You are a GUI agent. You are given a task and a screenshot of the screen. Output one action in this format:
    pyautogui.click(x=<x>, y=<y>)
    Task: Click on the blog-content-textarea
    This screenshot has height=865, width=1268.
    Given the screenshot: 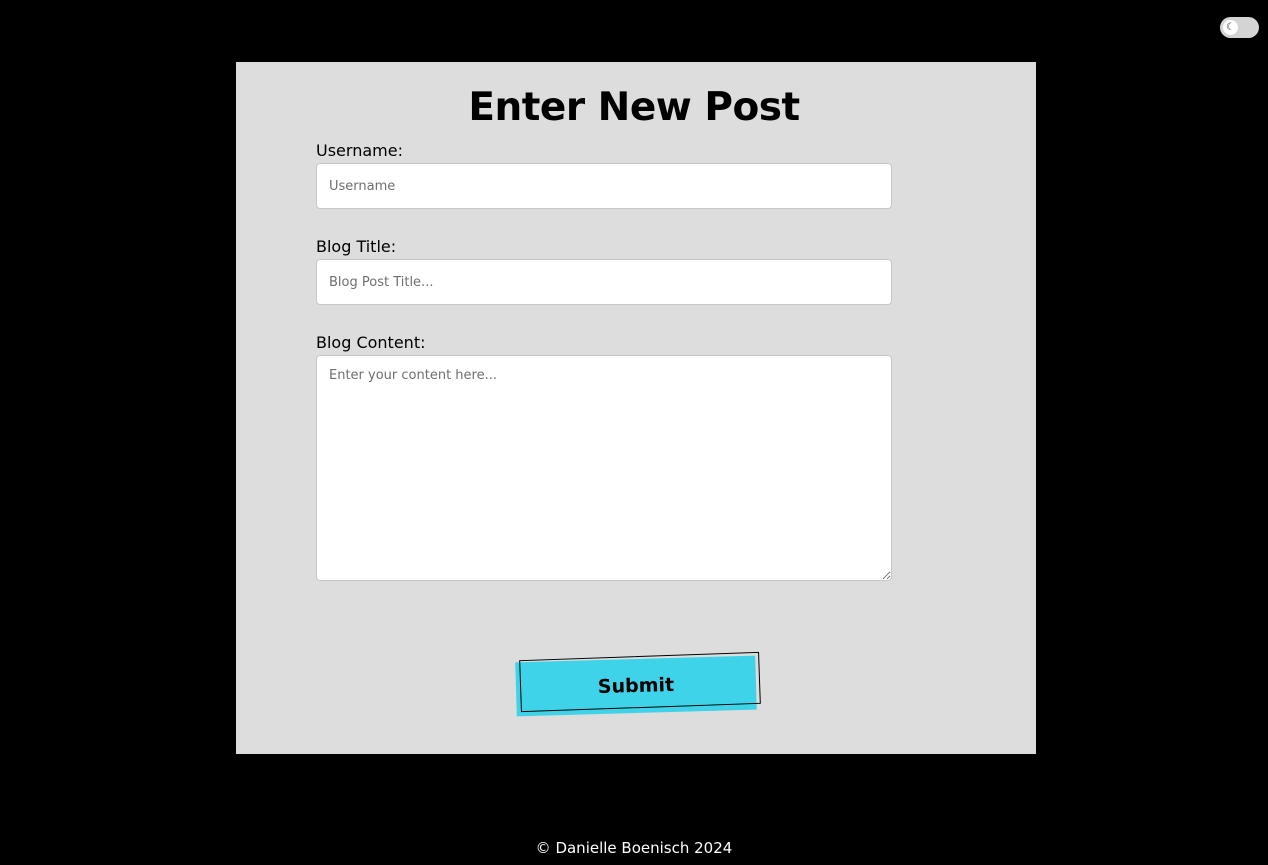 What is the action you would take?
    pyautogui.click(x=604, y=468)
    